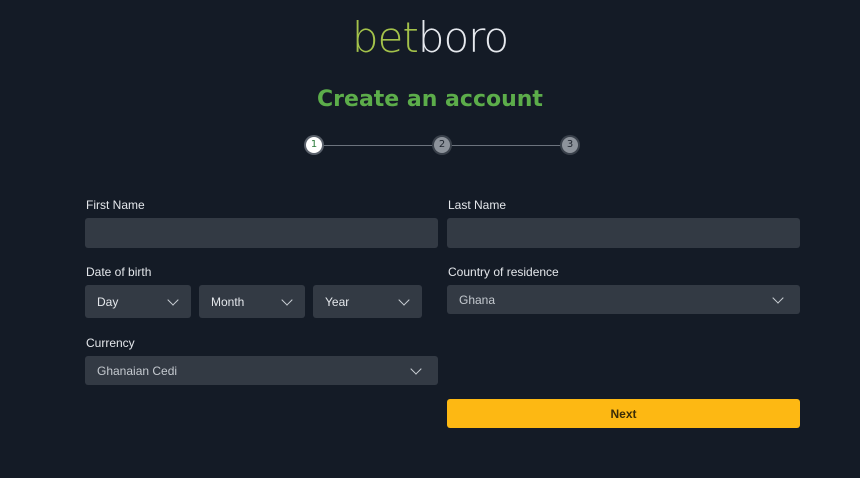 This screenshot has width=860, height=478. I want to click on country-value: Ghana, so click(477, 299).